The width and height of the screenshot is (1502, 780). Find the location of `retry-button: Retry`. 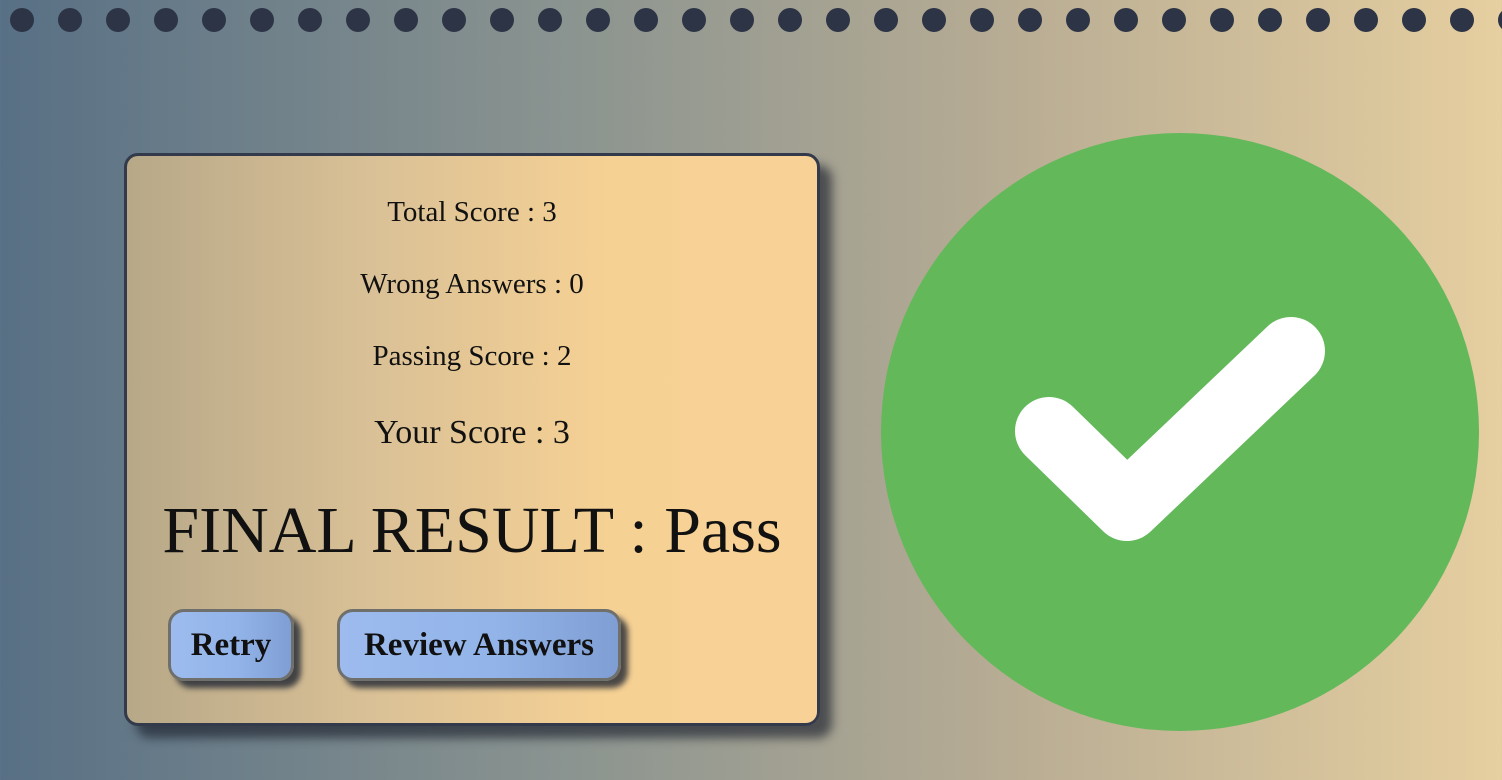

retry-button: Retry is located at coordinates (231, 645).